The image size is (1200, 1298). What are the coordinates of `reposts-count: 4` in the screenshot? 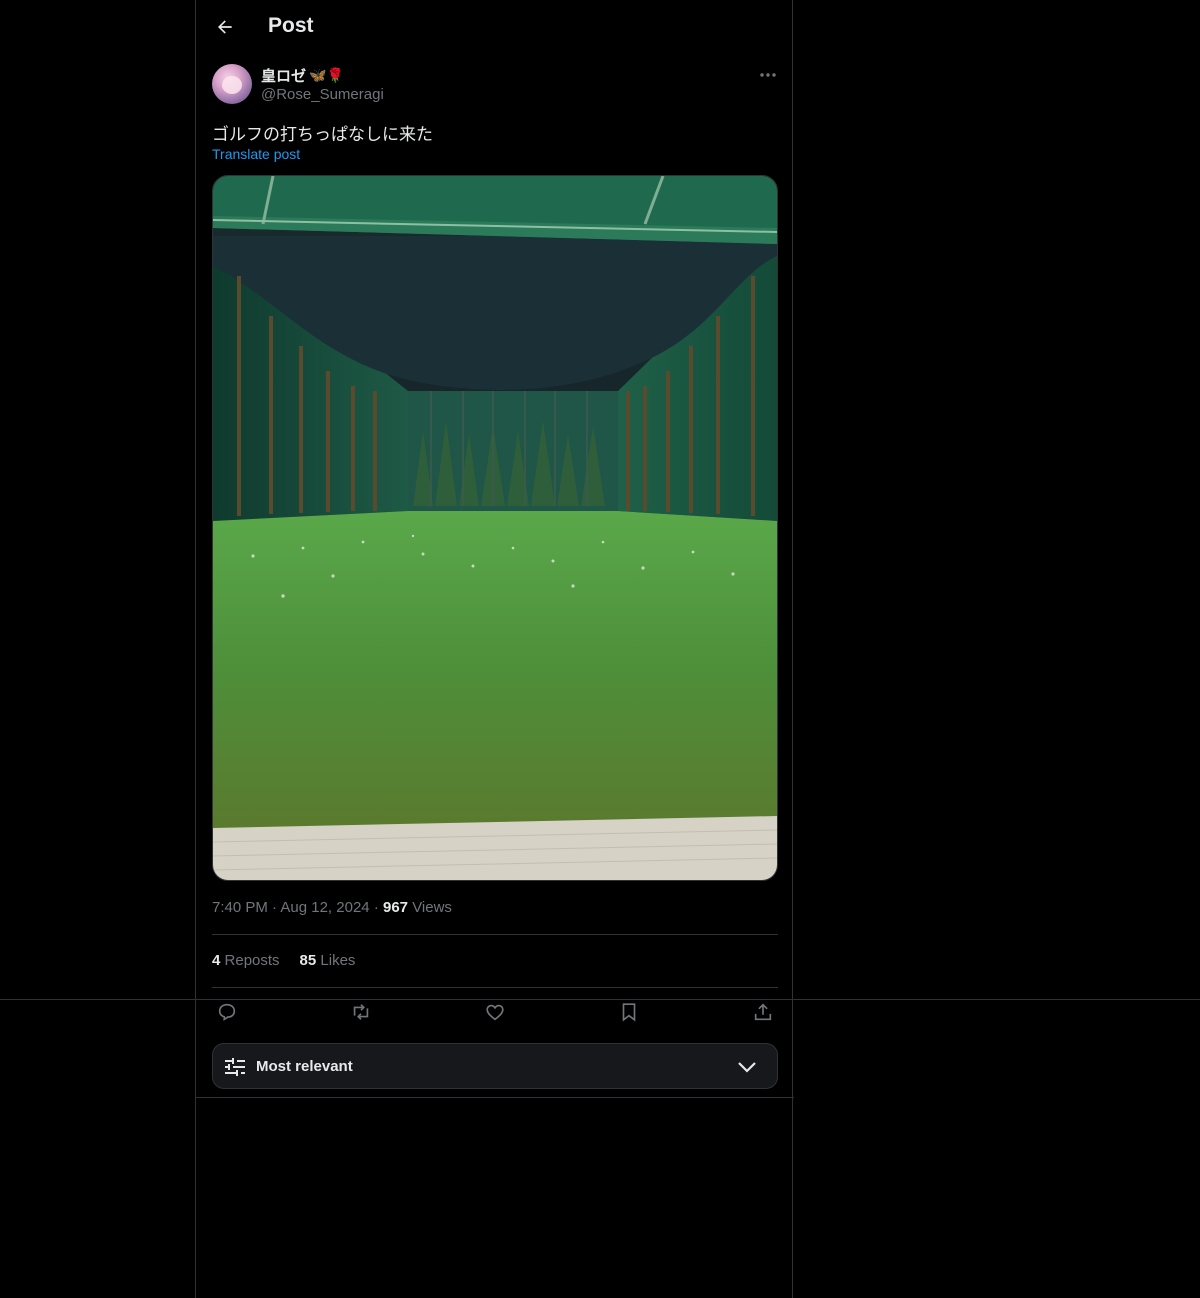 It's located at (216, 960).